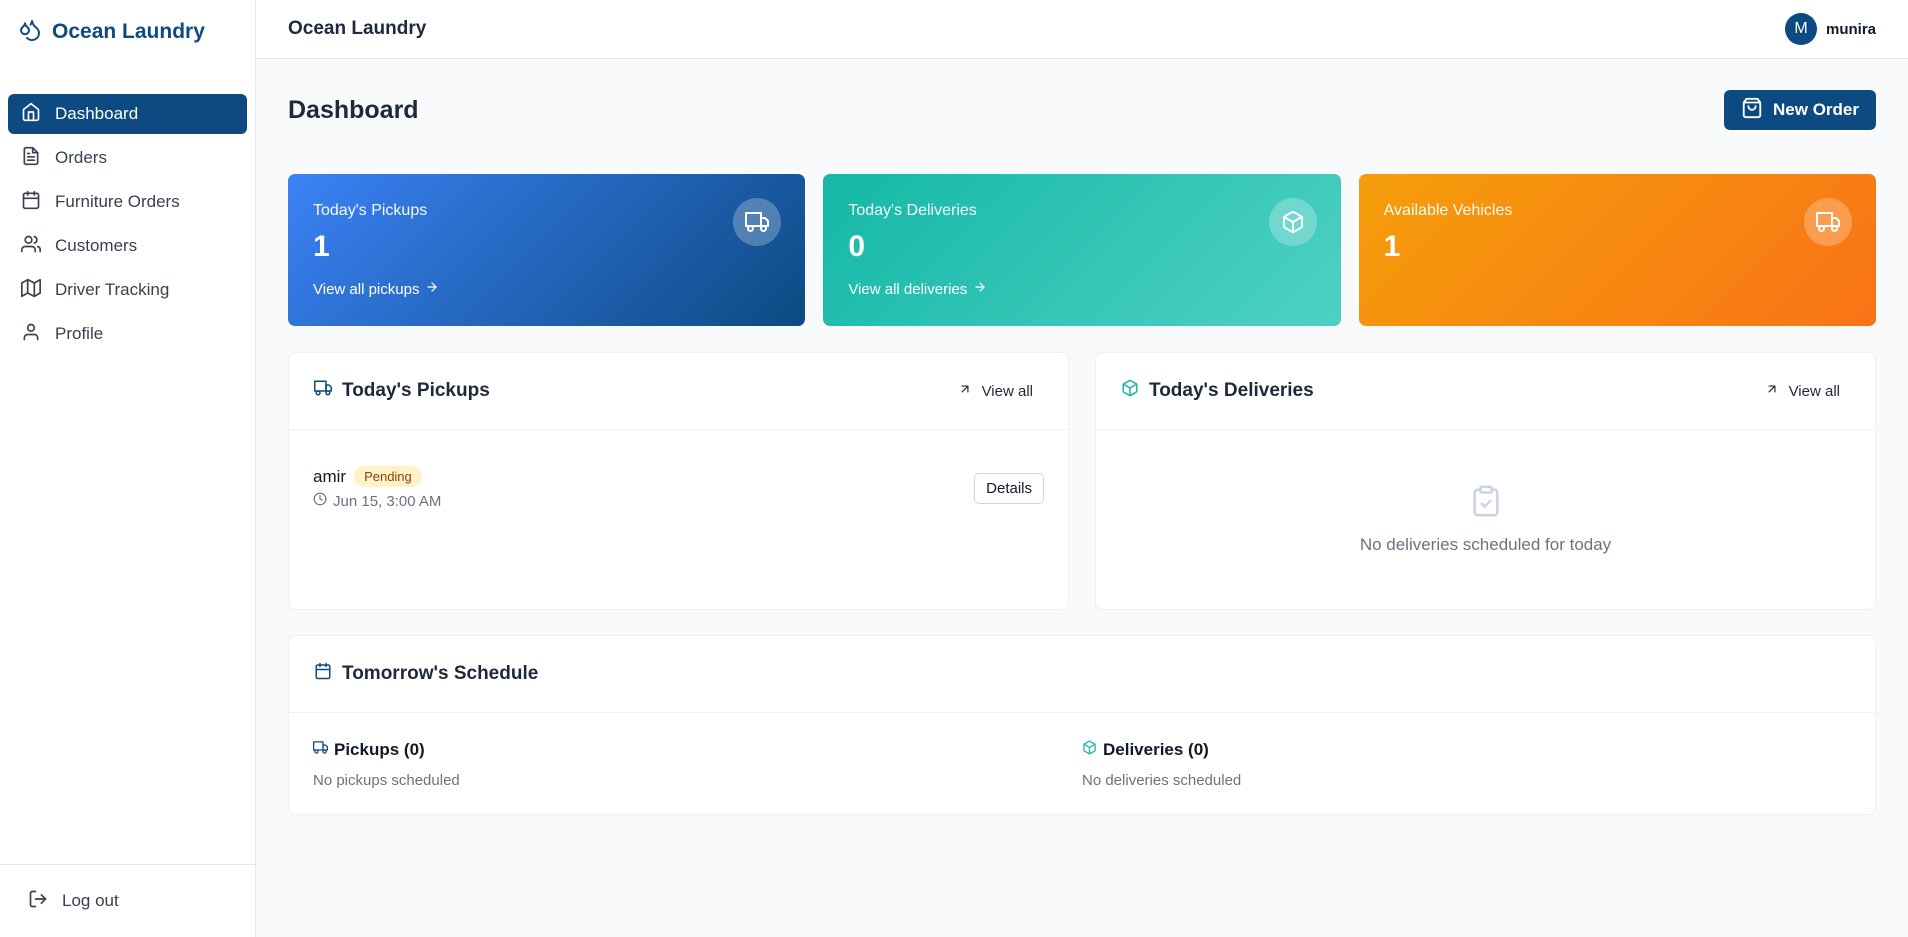 The height and width of the screenshot is (937, 1908). I want to click on header-title: Ocean Laundry, so click(357, 28).